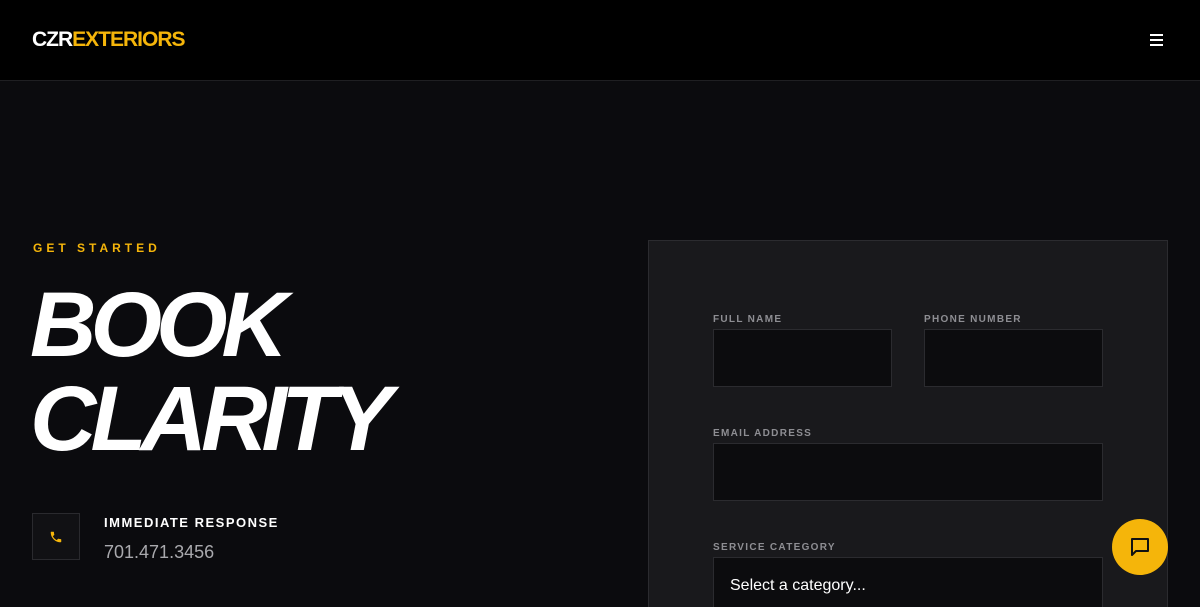 The width and height of the screenshot is (1200, 607). Describe the element at coordinates (159, 325) in the screenshot. I see `title-line-1: BOOK` at that location.